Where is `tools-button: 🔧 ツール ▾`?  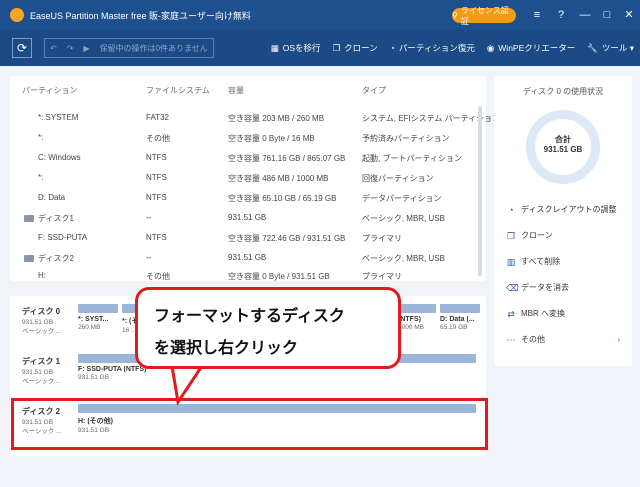 tools-button: 🔧 ツール ▾ is located at coordinates (610, 48).